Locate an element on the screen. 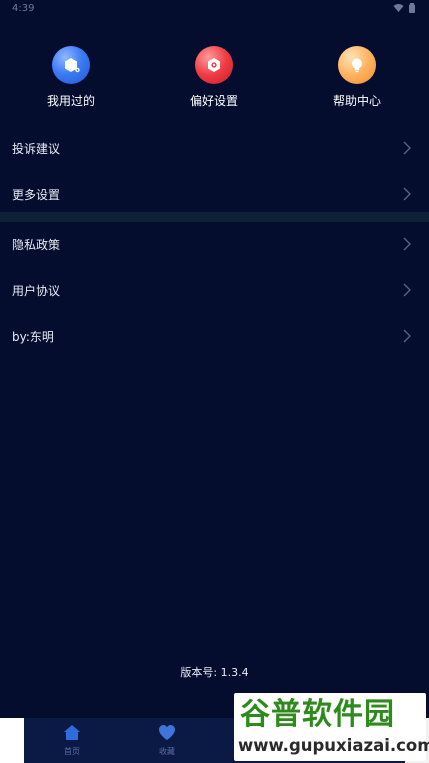 This screenshot has width=429, height=763. quick-action-label: 帮助中心 is located at coordinates (356, 101).